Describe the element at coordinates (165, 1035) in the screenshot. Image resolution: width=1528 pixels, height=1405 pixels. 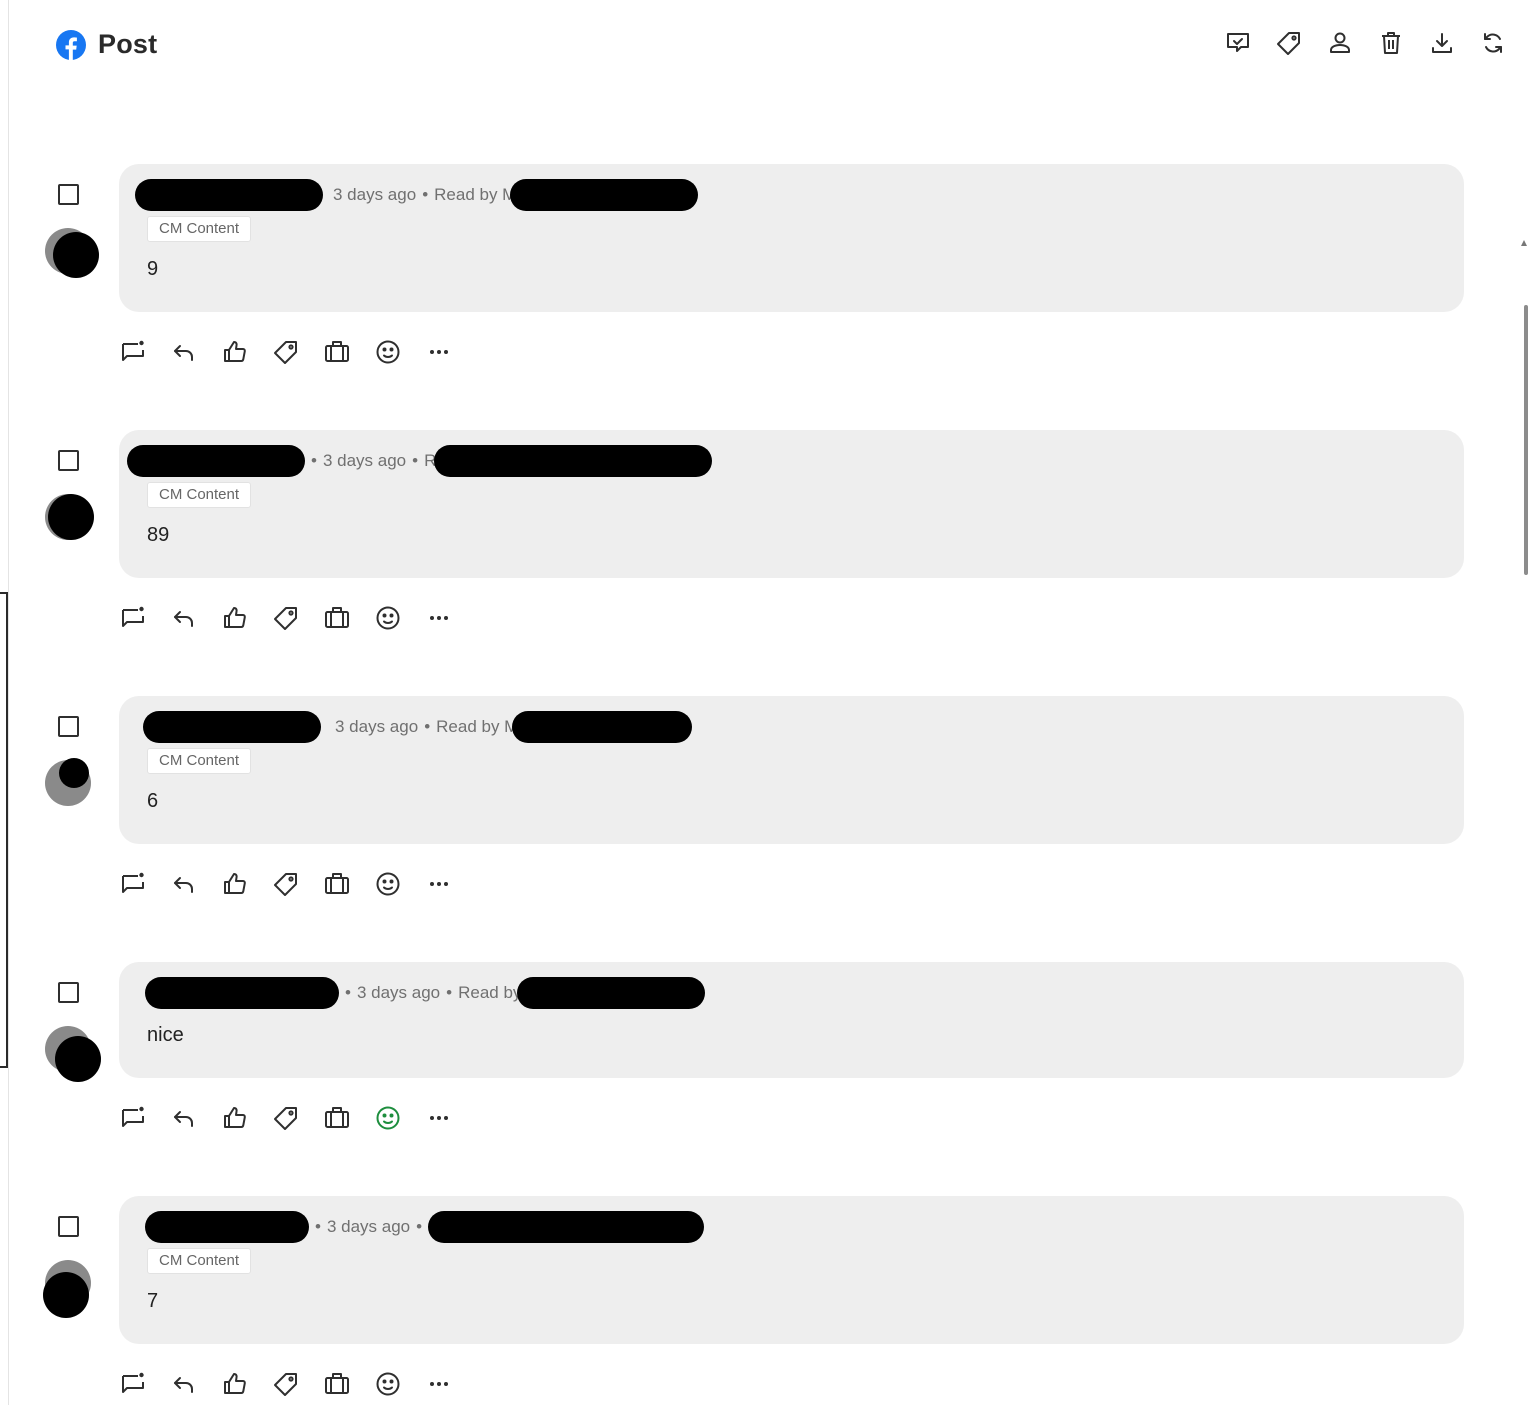
I see `comment-text: nice` at that location.